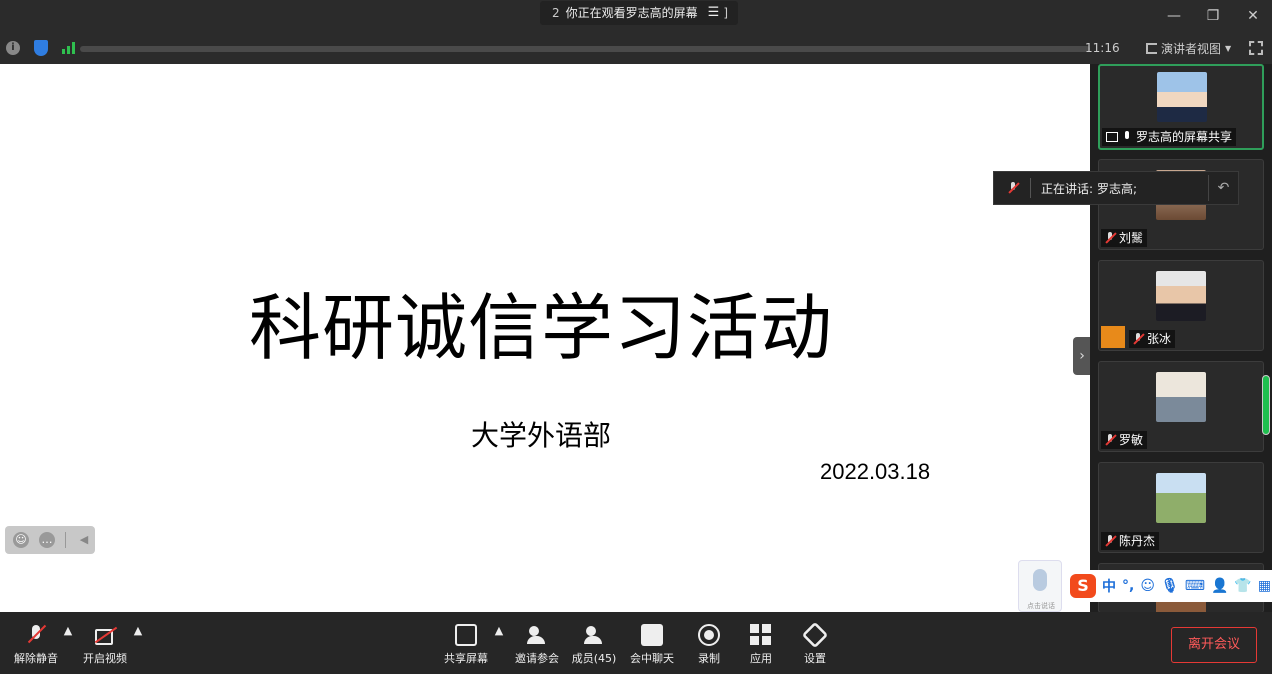 This screenshot has height=674, width=1272. I want to click on slide-subtitle: 大学外语部, so click(540, 435).